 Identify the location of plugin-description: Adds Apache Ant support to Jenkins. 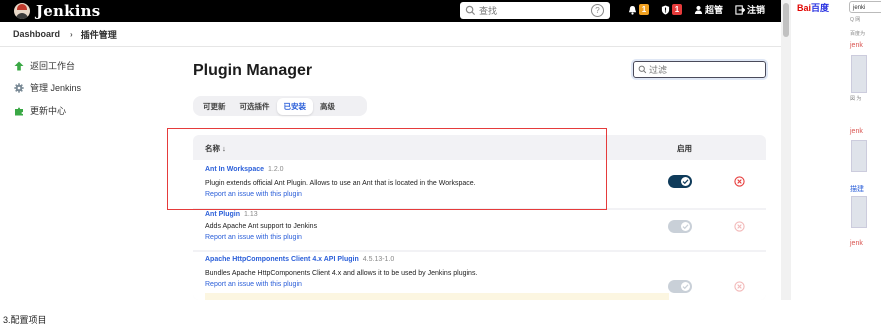
(261, 226).